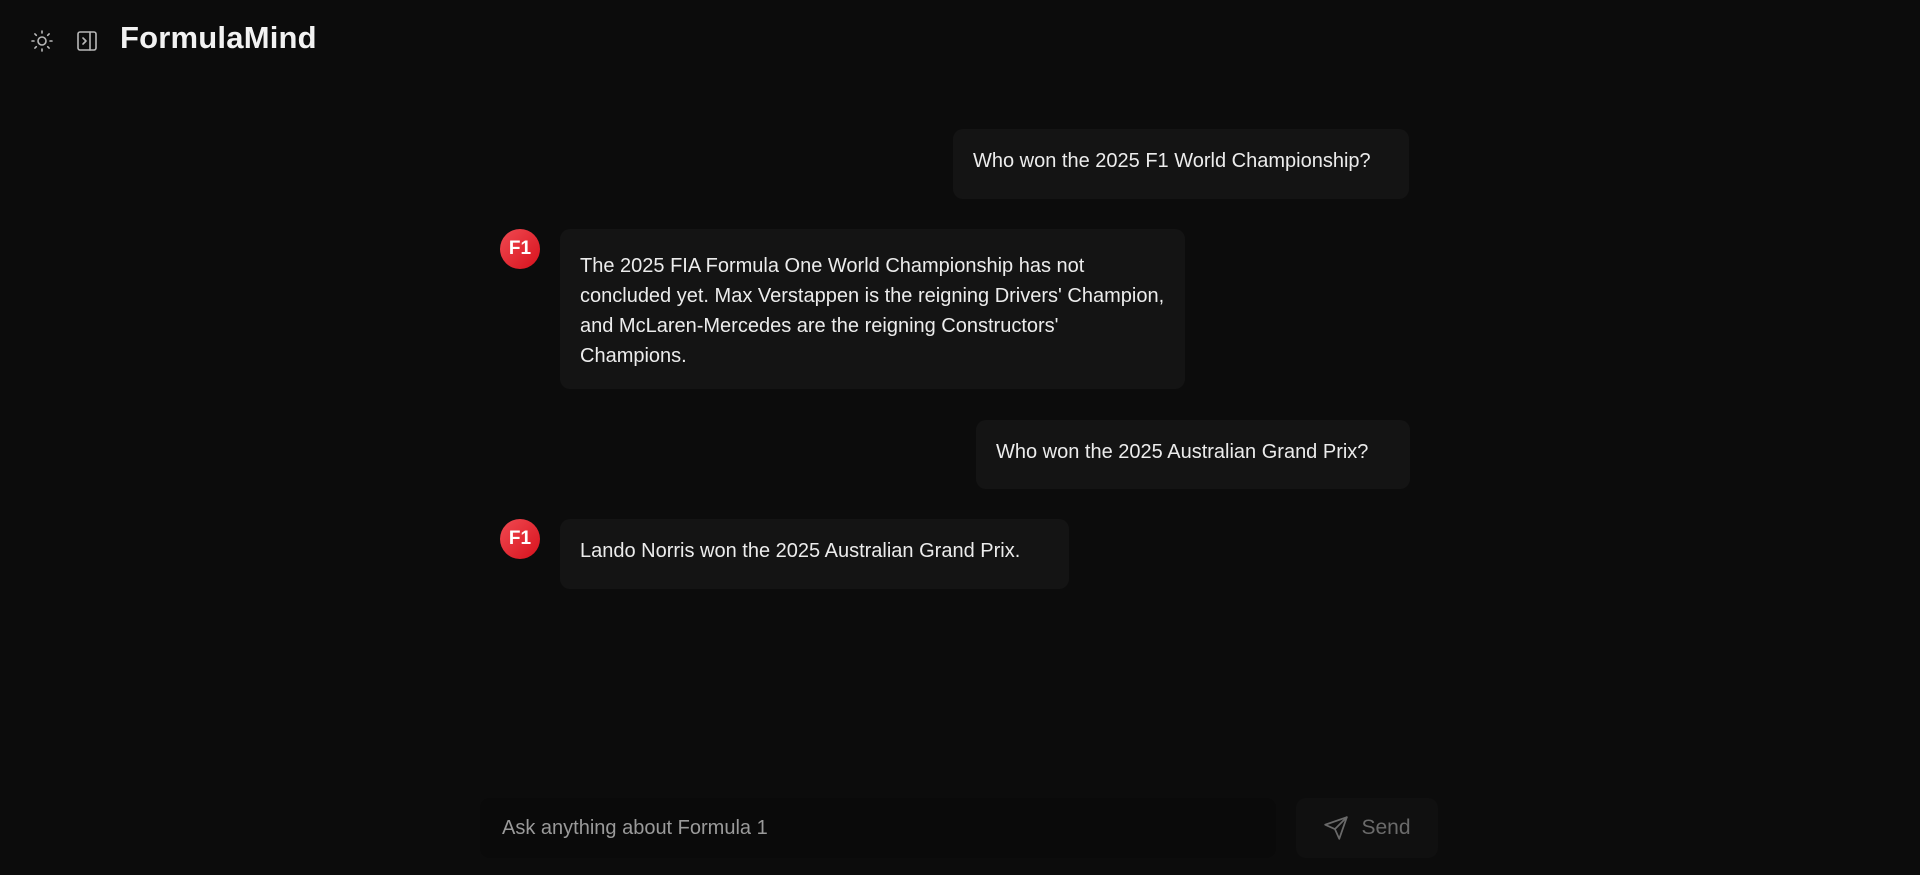 The width and height of the screenshot is (1920, 875). What do you see at coordinates (87, 41) in the screenshot?
I see `sidebar-toggle-icon` at bounding box center [87, 41].